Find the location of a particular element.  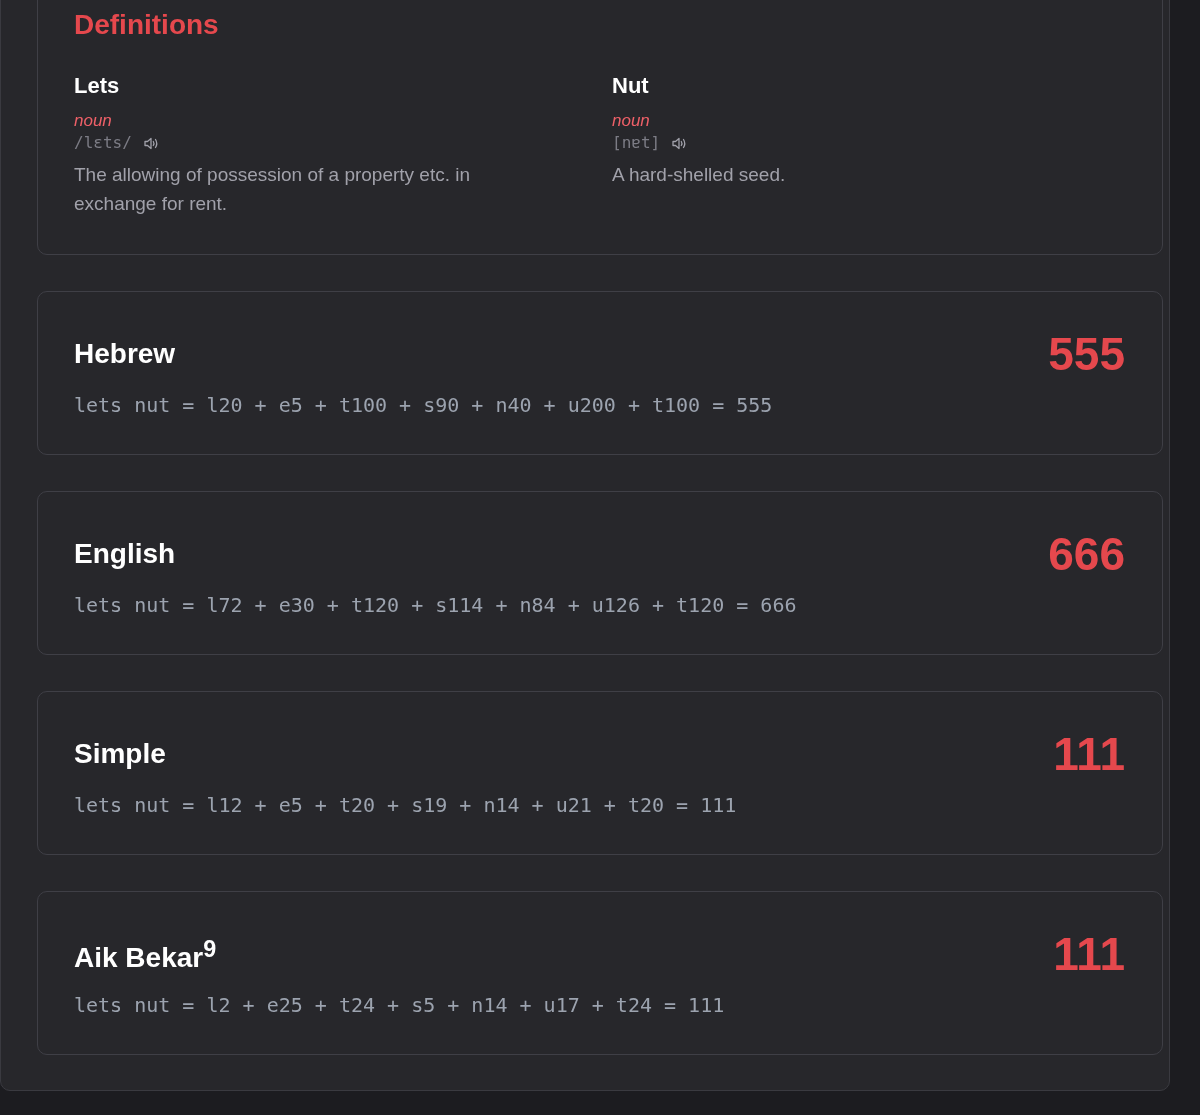

cipher-formula: lets nut = l72 + e30 + t120 + s114 + n84 + u126 + t120 = 666 is located at coordinates (436, 605).